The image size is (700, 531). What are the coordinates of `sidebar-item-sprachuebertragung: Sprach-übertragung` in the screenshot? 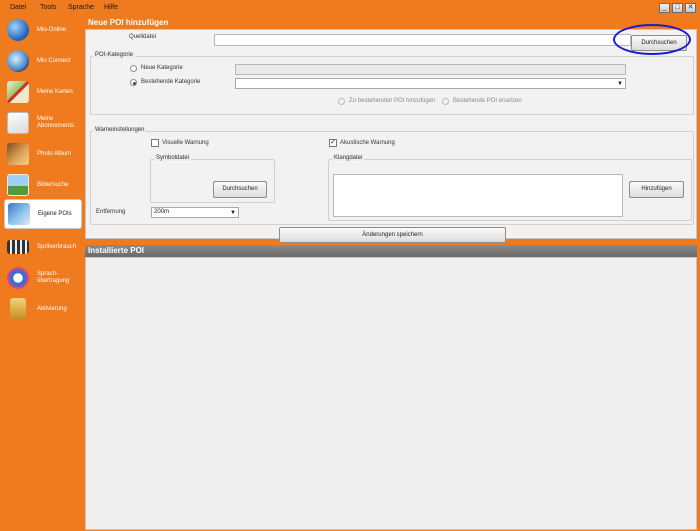 It's located at (43, 278).